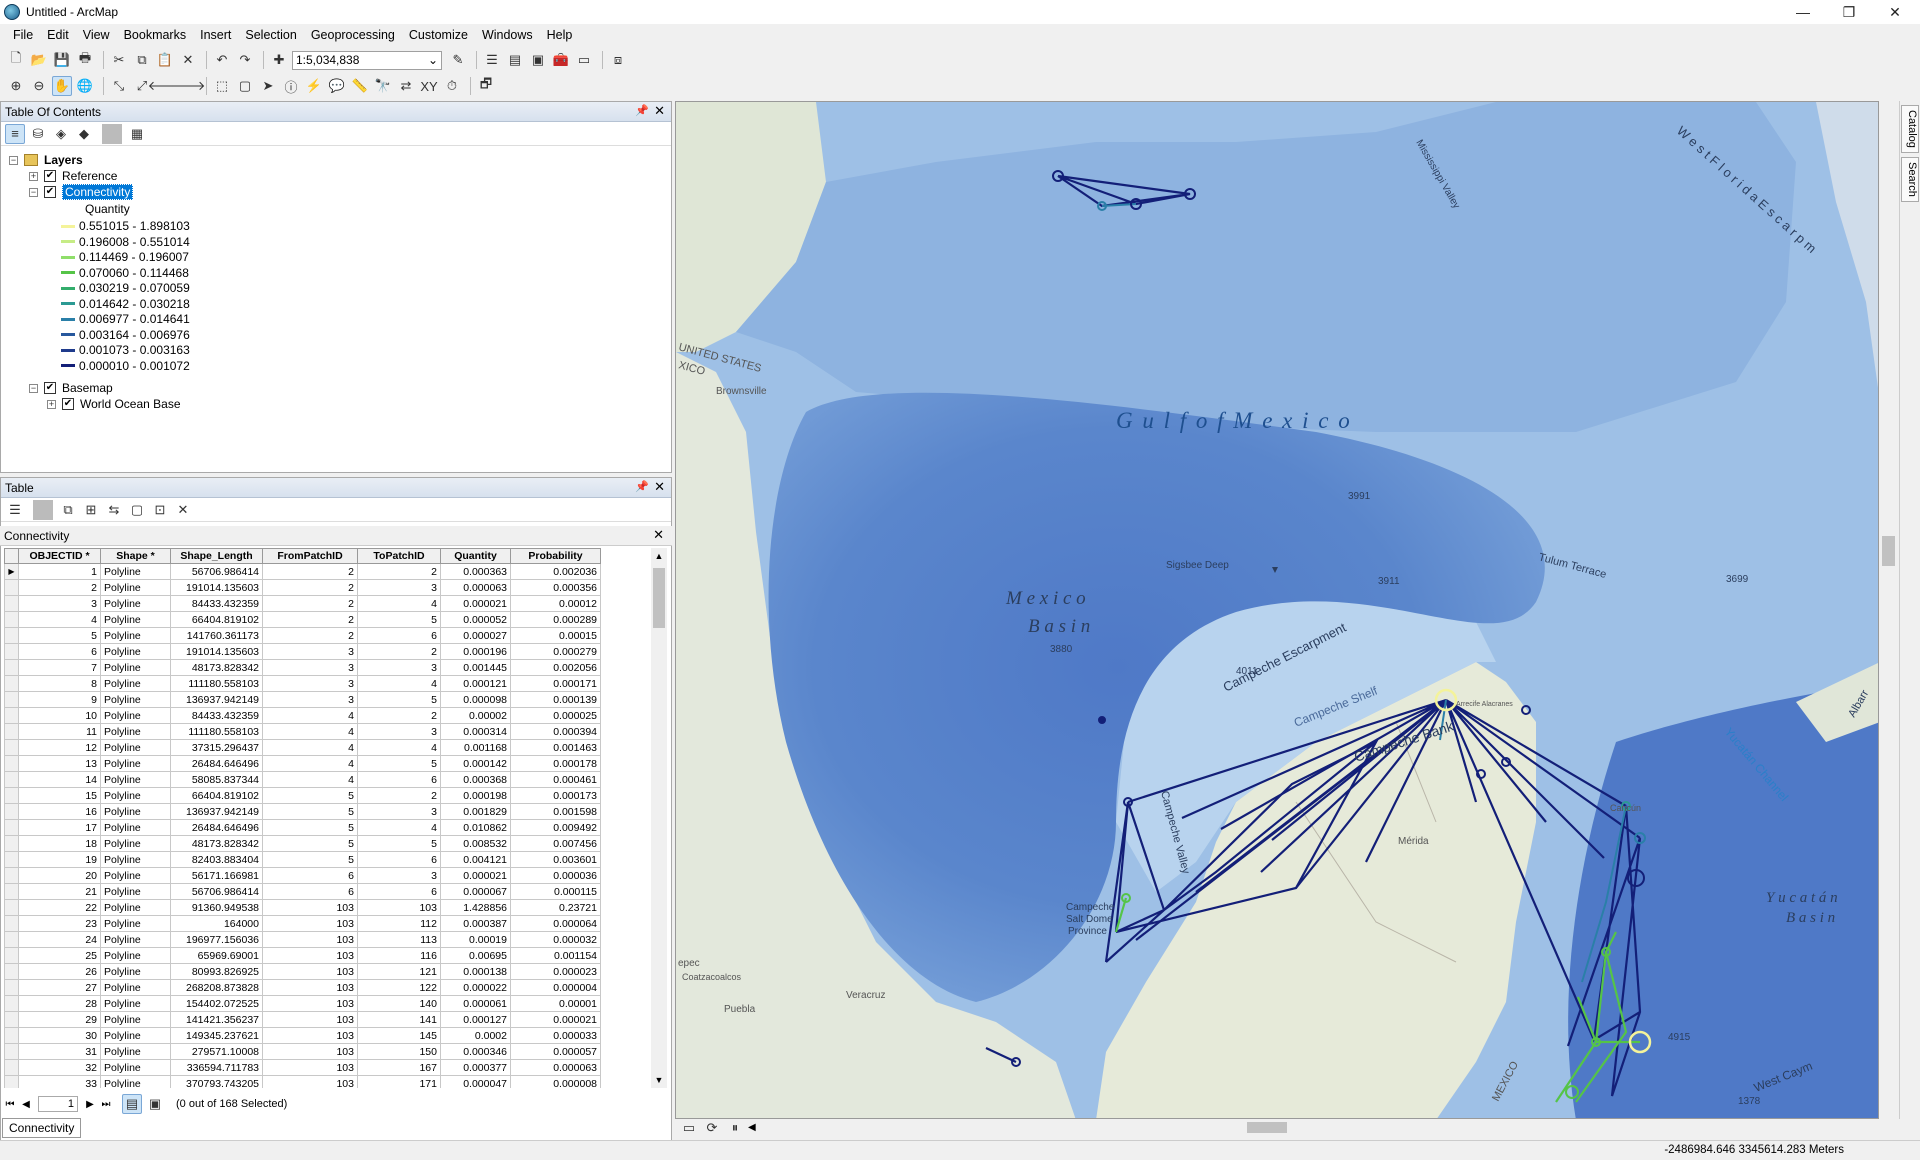 The height and width of the screenshot is (1160, 1920). I want to click on table-cell: 279571.10008, so click(216, 1051).